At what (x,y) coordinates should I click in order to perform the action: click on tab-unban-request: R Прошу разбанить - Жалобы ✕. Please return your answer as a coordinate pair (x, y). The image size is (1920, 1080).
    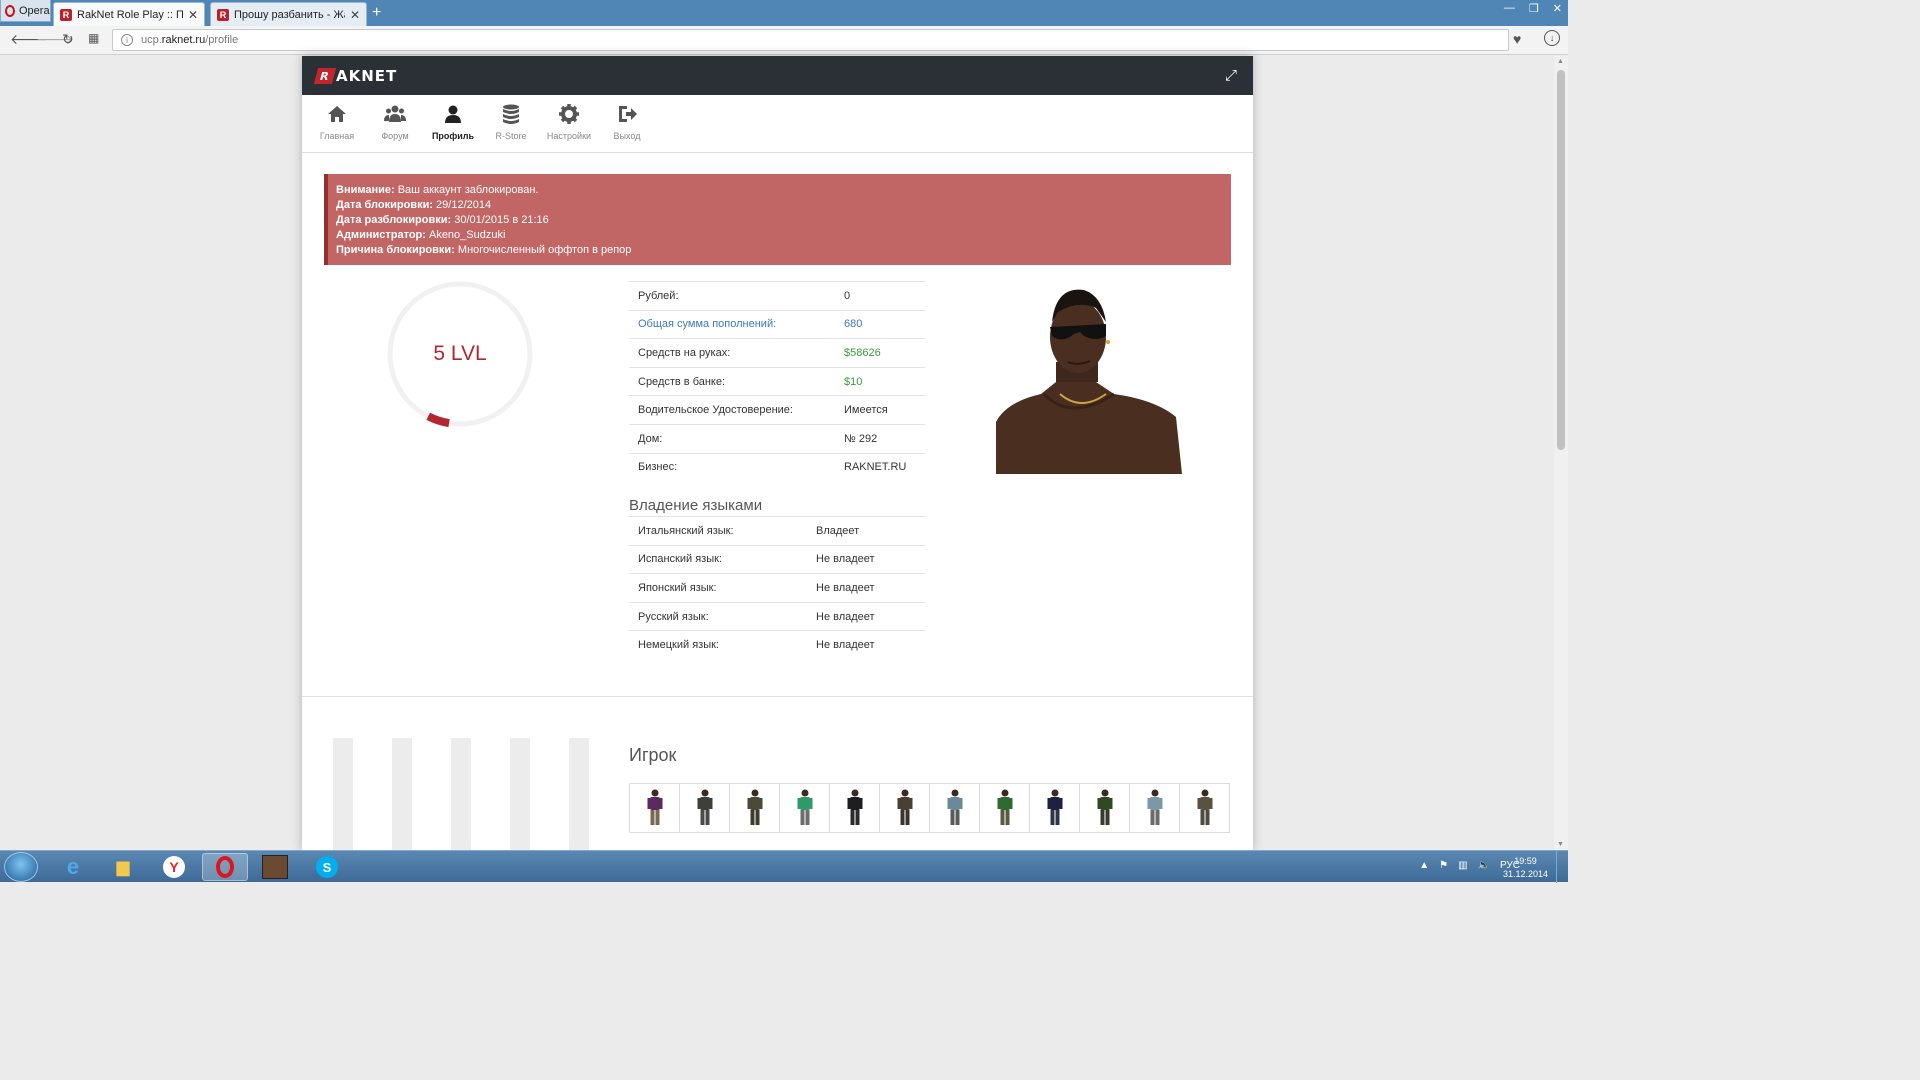
    Looking at the image, I should click on (288, 14).